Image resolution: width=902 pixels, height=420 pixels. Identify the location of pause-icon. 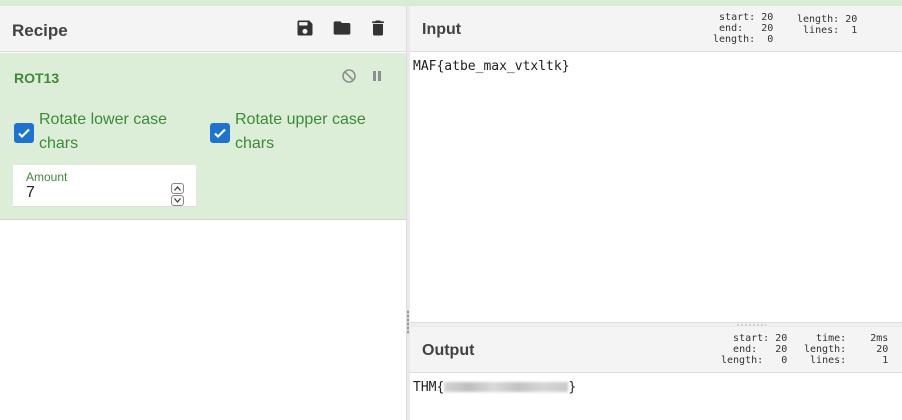
(377, 76).